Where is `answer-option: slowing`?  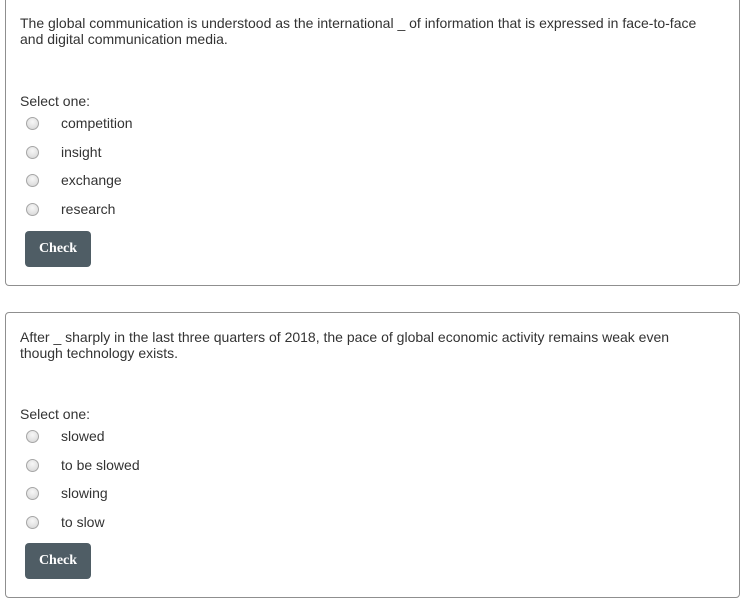 answer-option: slowing is located at coordinates (64, 493).